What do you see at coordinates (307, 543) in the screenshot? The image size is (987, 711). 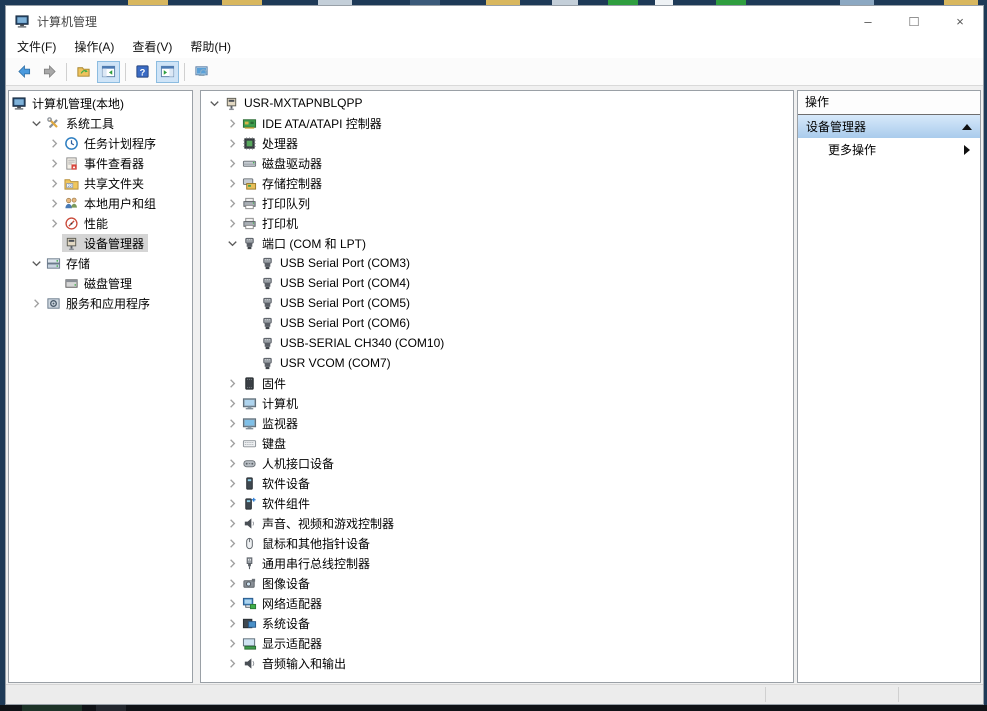 I see `tree-node: 鼠标和其他指针设备` at bounding box center [307, 543].